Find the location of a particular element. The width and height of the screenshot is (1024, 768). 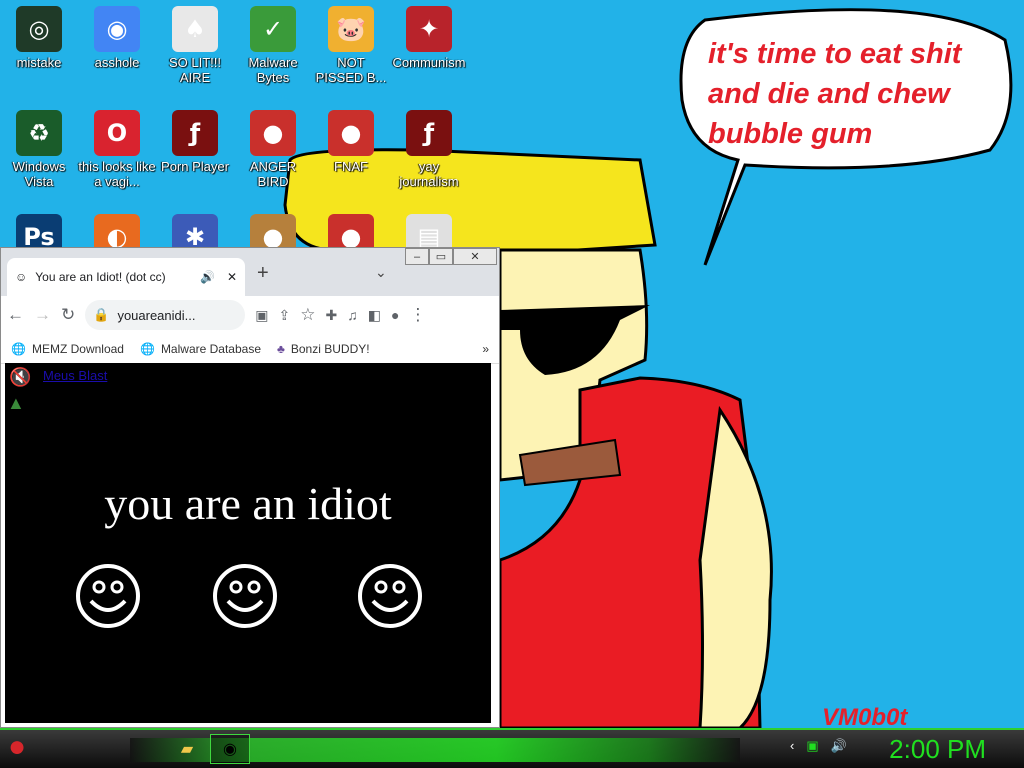

desktop-icon: ♠ SO LIT!!! AIRE is located at coordinates (195, 45).